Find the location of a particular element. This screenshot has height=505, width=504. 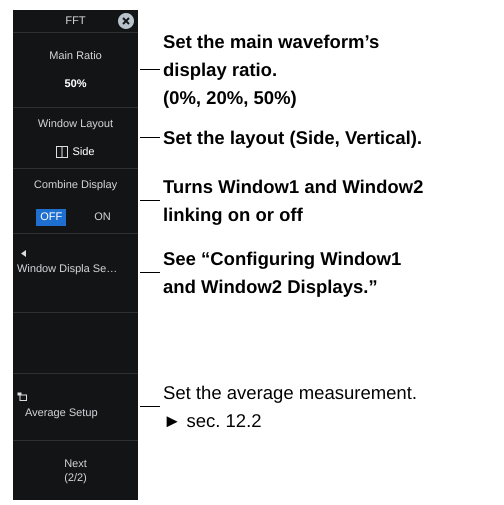

panel-title: FFT is located at coordinates (75, 21).